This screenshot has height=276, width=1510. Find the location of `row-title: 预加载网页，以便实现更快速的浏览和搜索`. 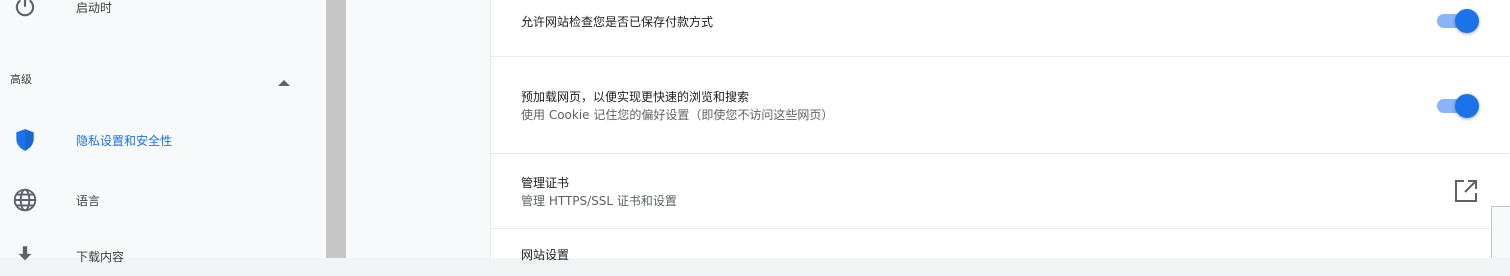

row-title: 预加载网页，以便实现更快速的浏览和搜索 is located at coordinates (635, 97).